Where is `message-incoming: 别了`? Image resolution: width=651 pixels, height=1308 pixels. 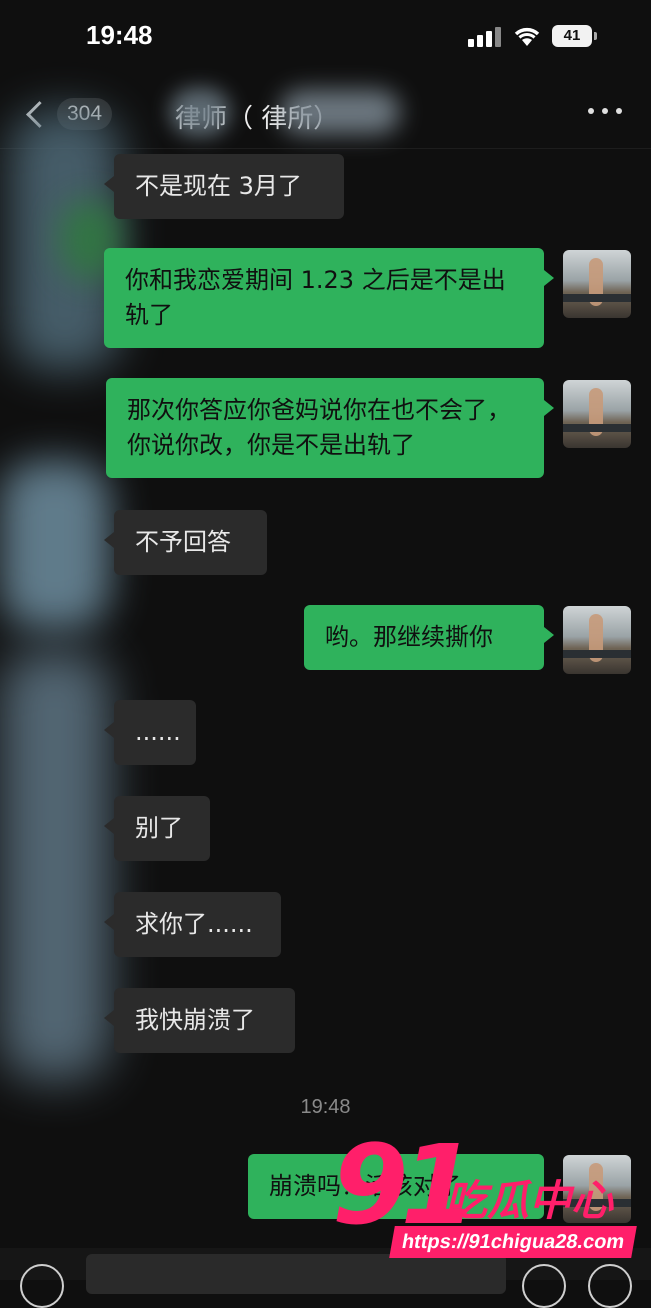 message-incoming: 别了 is located at coordinates (157, 828).